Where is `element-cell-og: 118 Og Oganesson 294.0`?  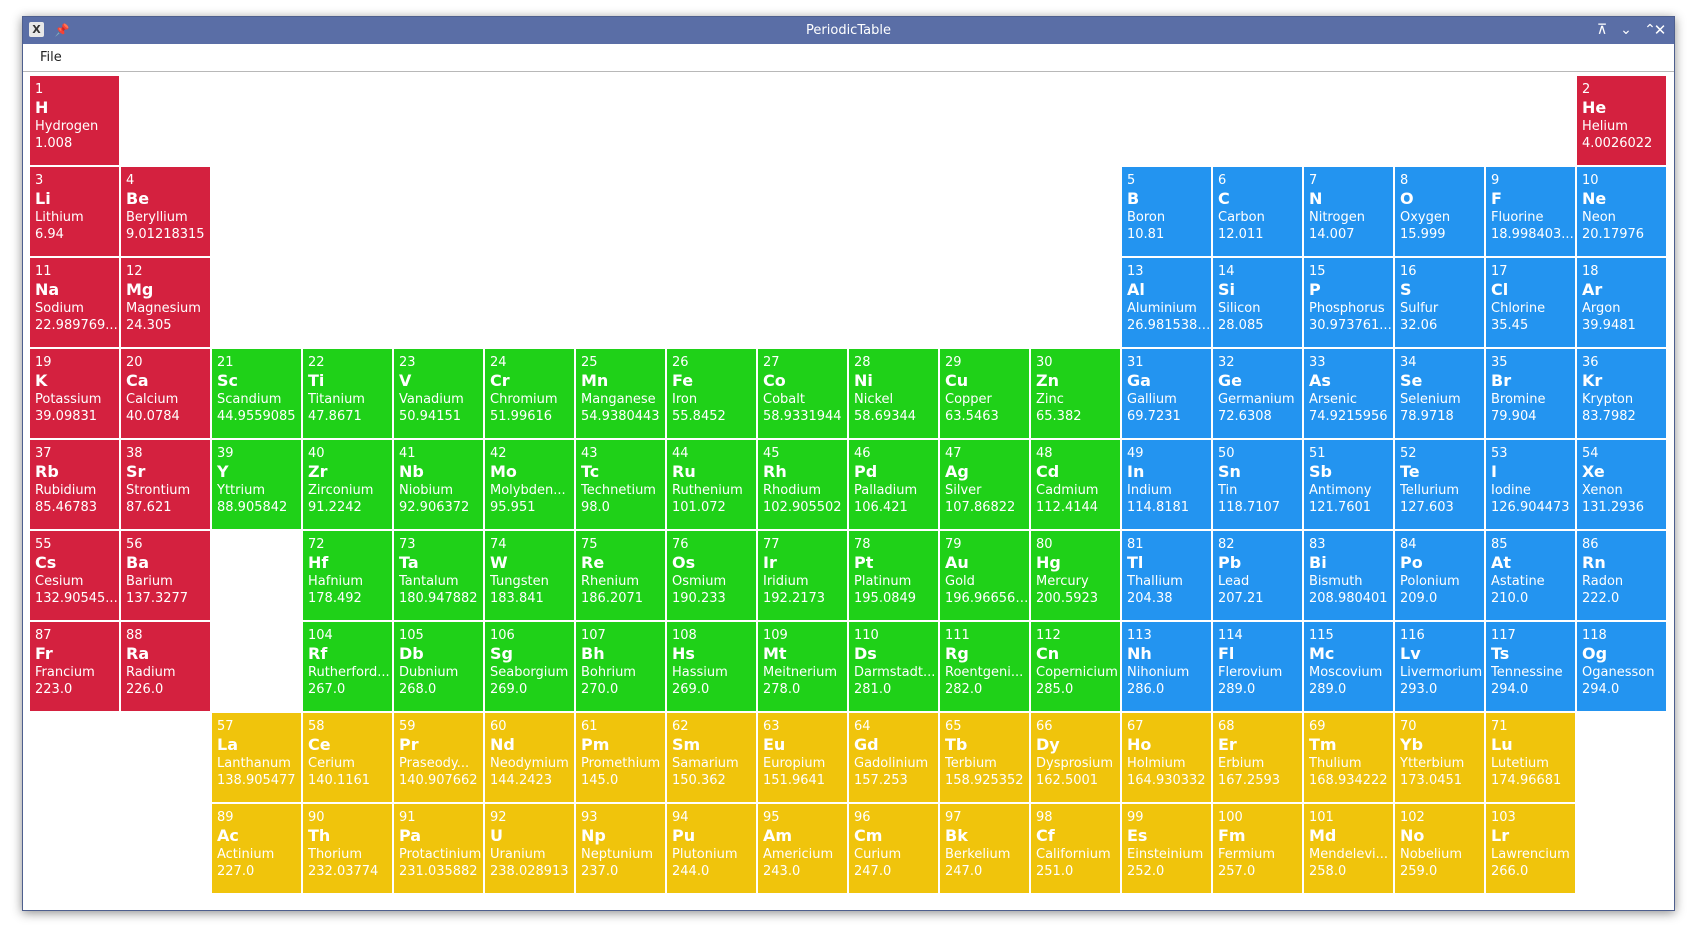
element-cell-og: 118 Og Oganesson 294.0 is located at coordinates (1621, 666).